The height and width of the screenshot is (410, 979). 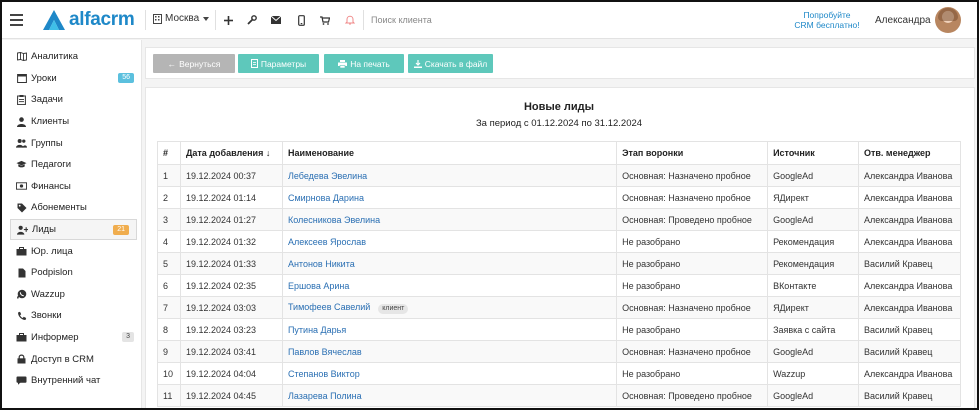 What do you see at coordinates (169, 197) in the screenshot?
I see `row-number: 2` at bounding box center [169, 197].